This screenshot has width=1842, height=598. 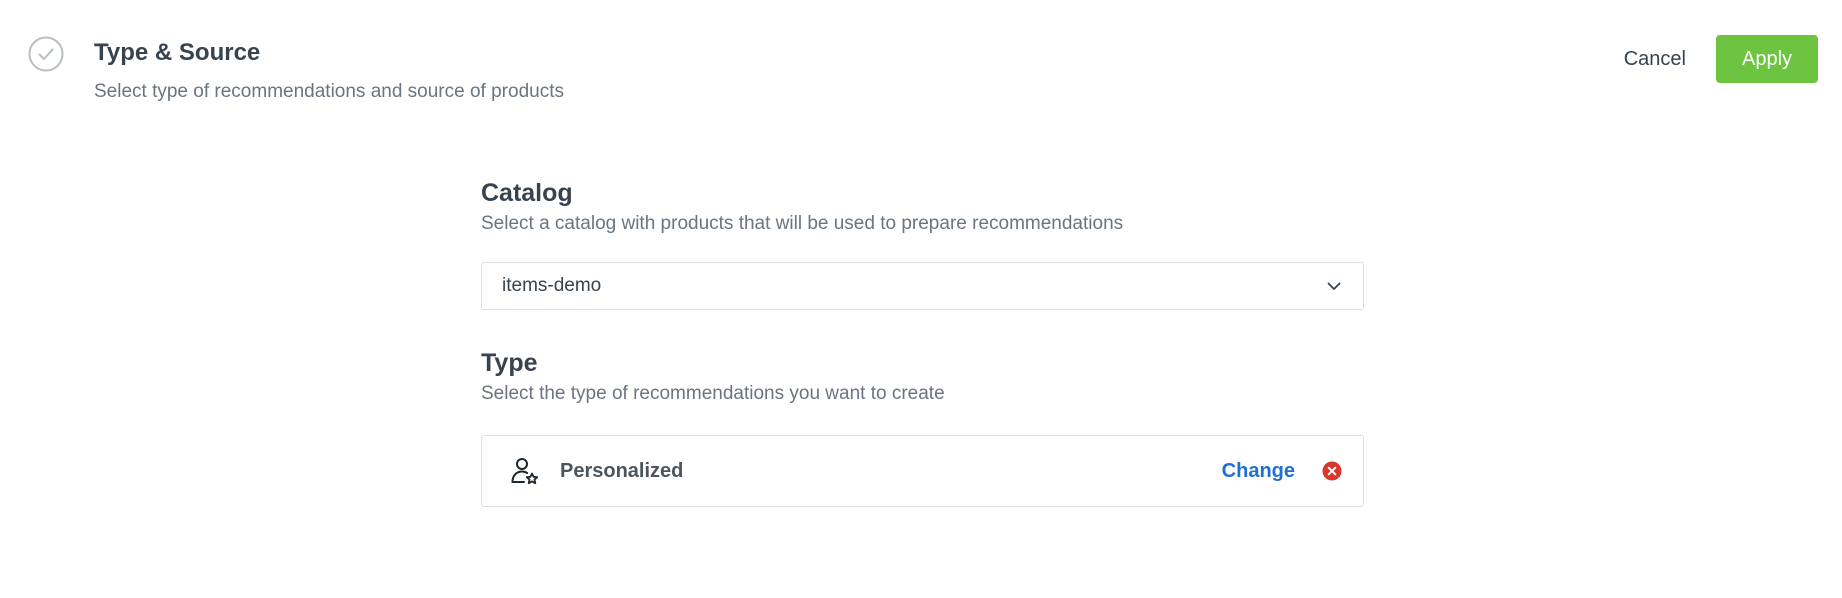 What do you see at coordinates (552, 285) in the screenshot?
I see `catalog-select-value: items-demo` at bounding box center [552, 285].